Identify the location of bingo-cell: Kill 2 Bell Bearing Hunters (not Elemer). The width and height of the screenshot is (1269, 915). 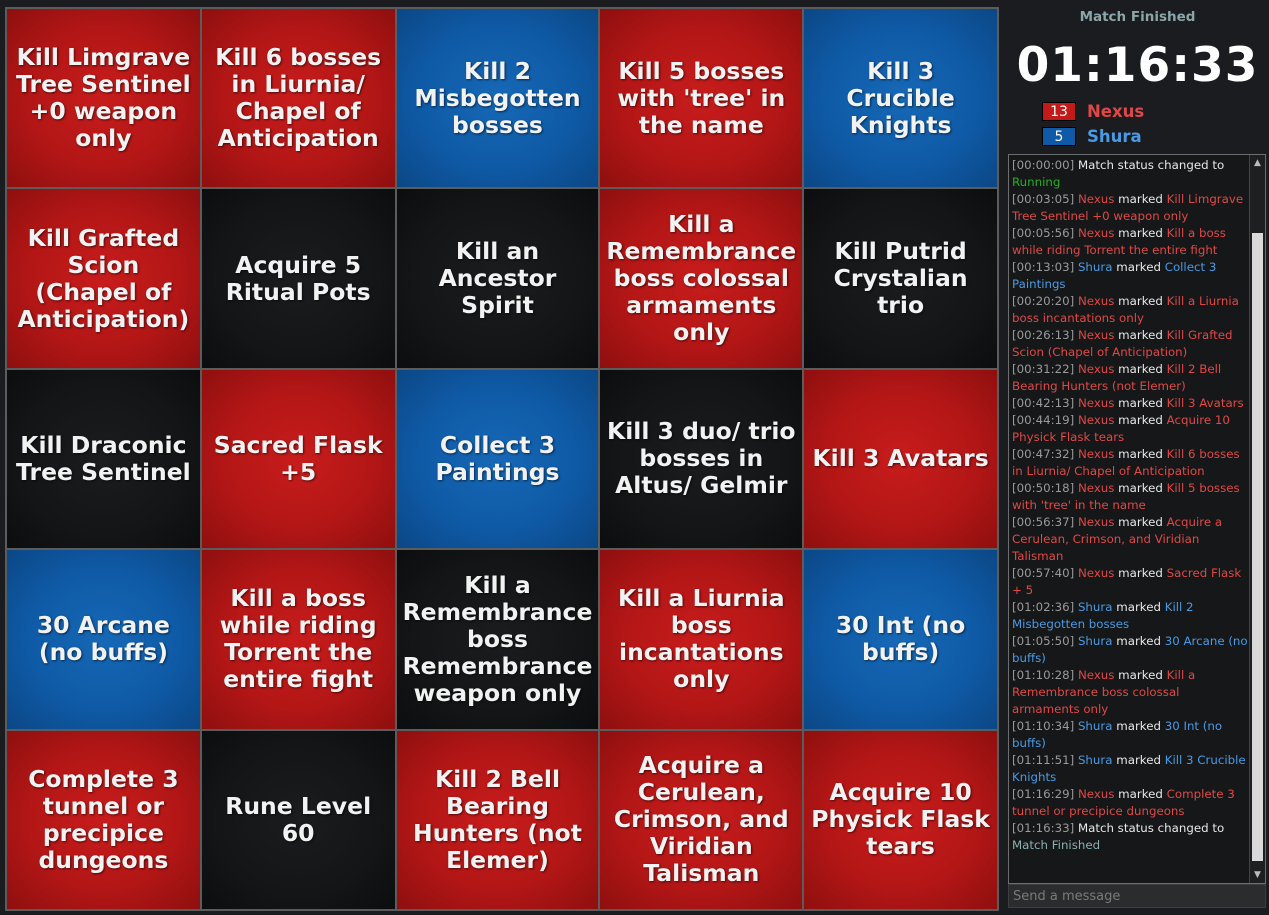
(497, 819).